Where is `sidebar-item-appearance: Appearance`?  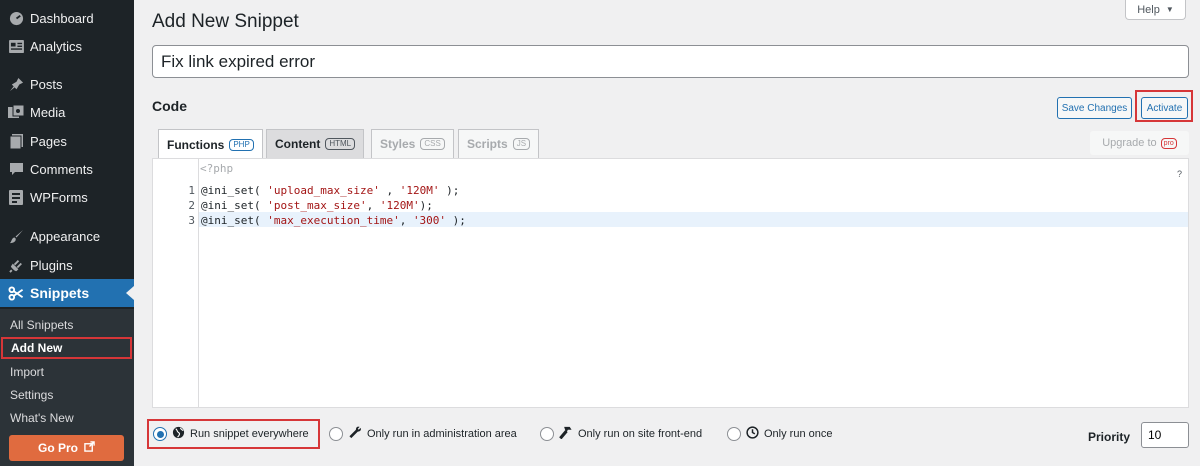
sidebar-item-appearance: Appearance is located at coordinates (67, 236).